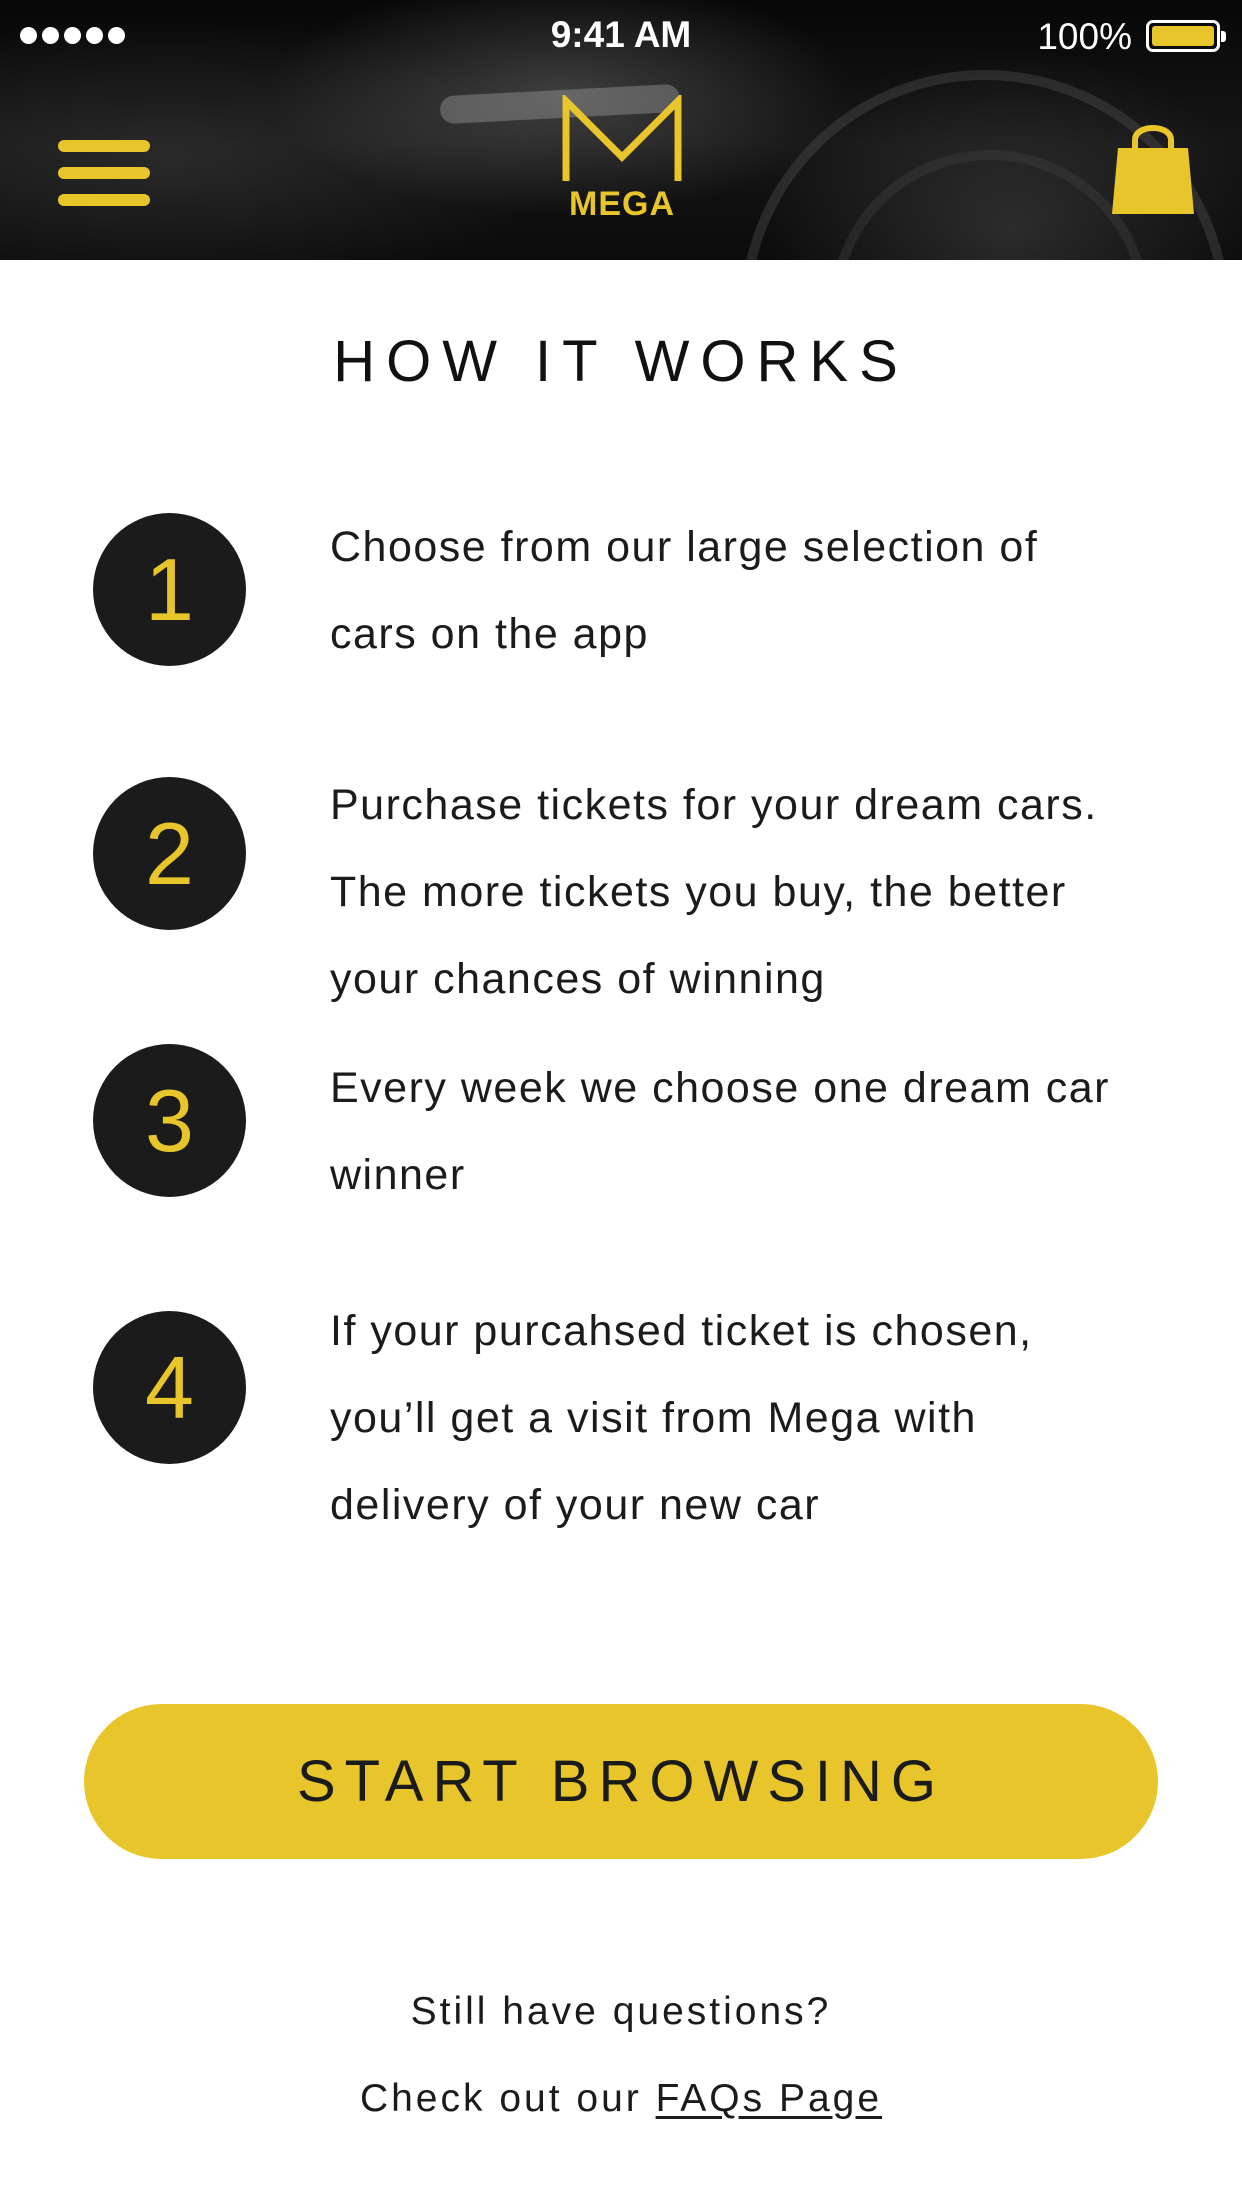  Describe the element at coordinates (622, 204) in the screenshot. I see `logo-text: MEGA` at that location.